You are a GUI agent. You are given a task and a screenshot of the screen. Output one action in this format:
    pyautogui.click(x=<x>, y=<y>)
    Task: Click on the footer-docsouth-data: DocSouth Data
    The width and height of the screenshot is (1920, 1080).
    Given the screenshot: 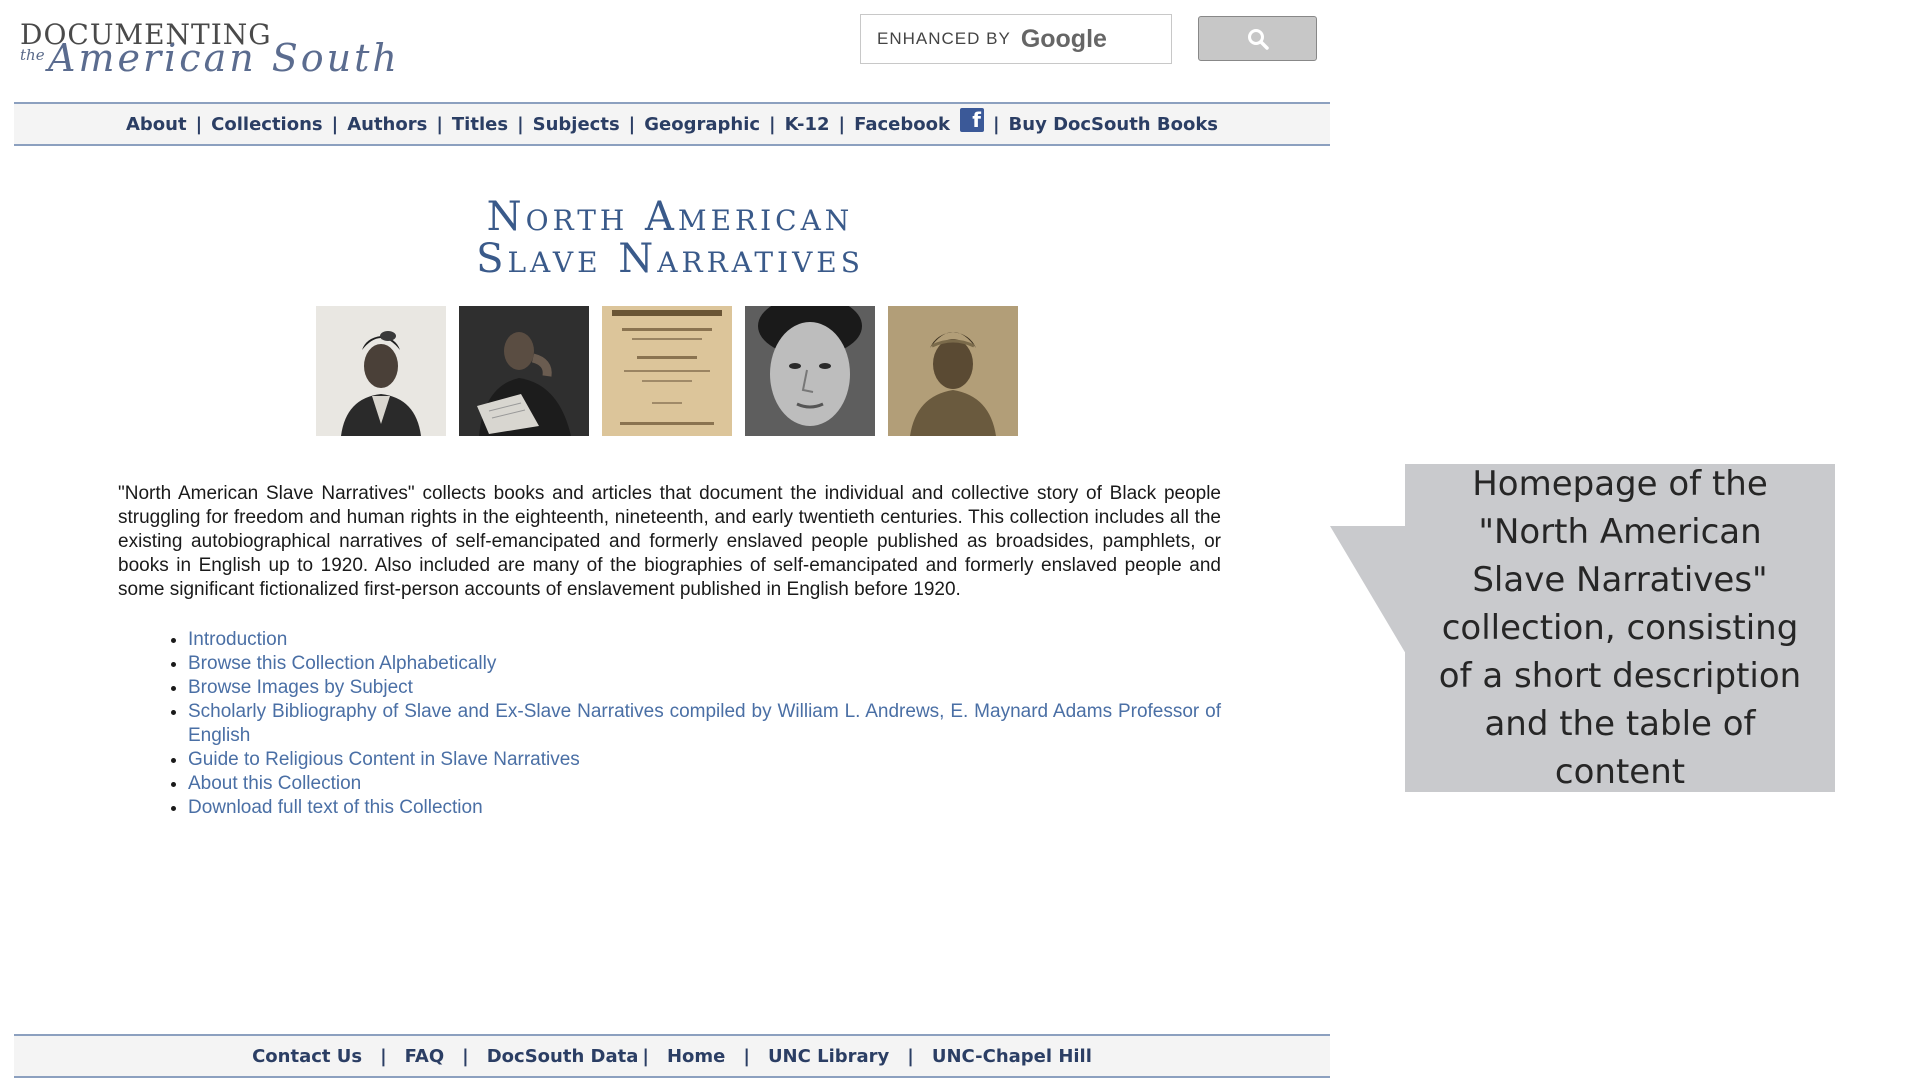 What is the action you would take?
    pyautogui.click(x=563, y=1056)
    